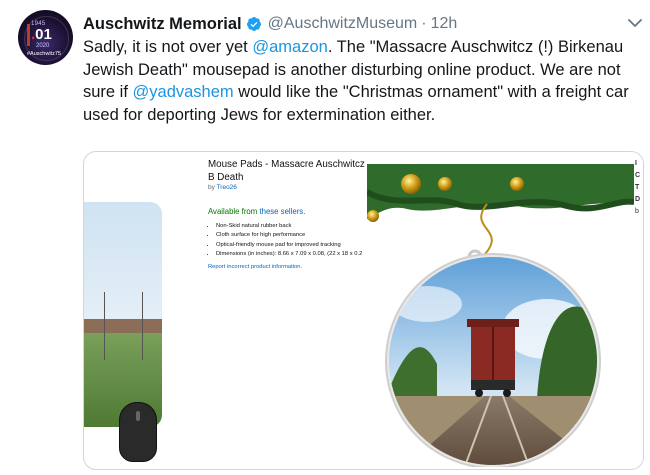 This screenshot has height=475, width=650. Describe the element at coordinates (637, 187) in the screenshot. I see `cropped-letter: T` at that location.